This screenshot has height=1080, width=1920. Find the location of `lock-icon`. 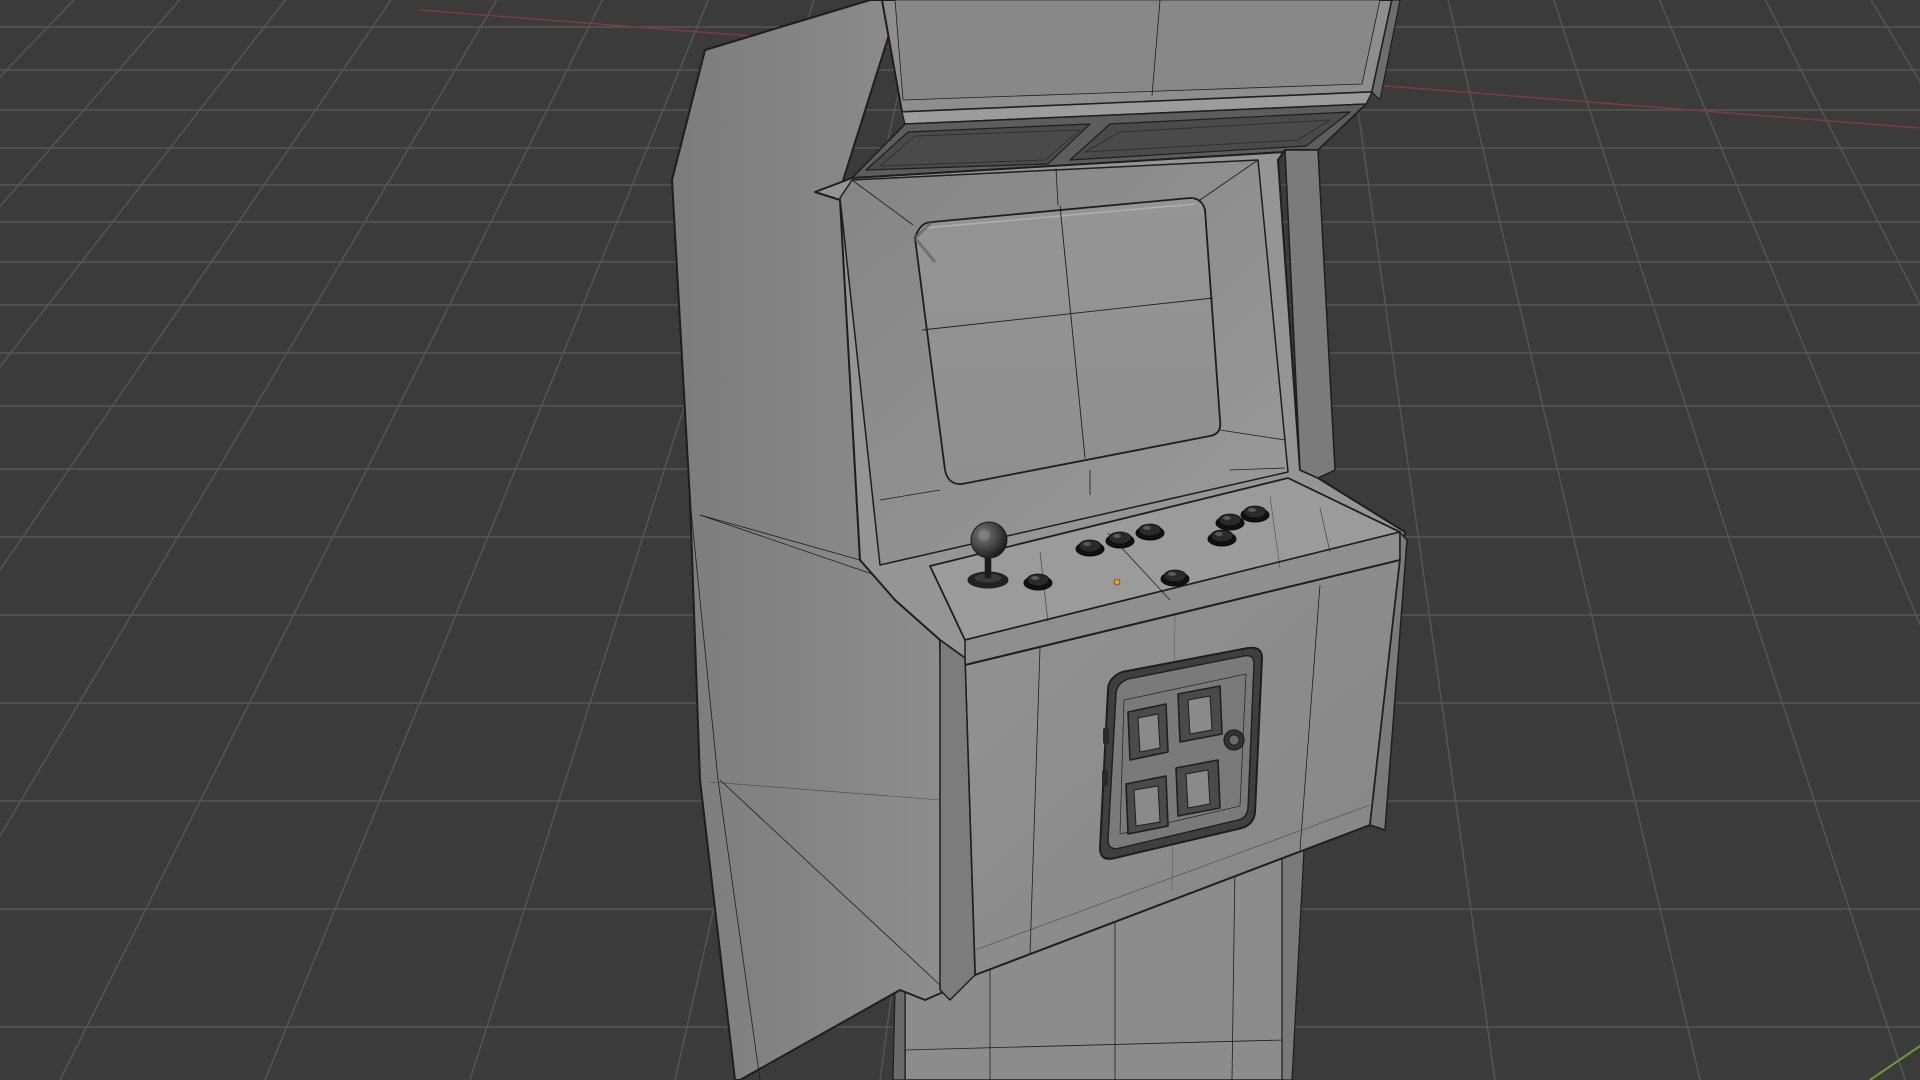

lock-icon is located at coordinates (1234, 740).